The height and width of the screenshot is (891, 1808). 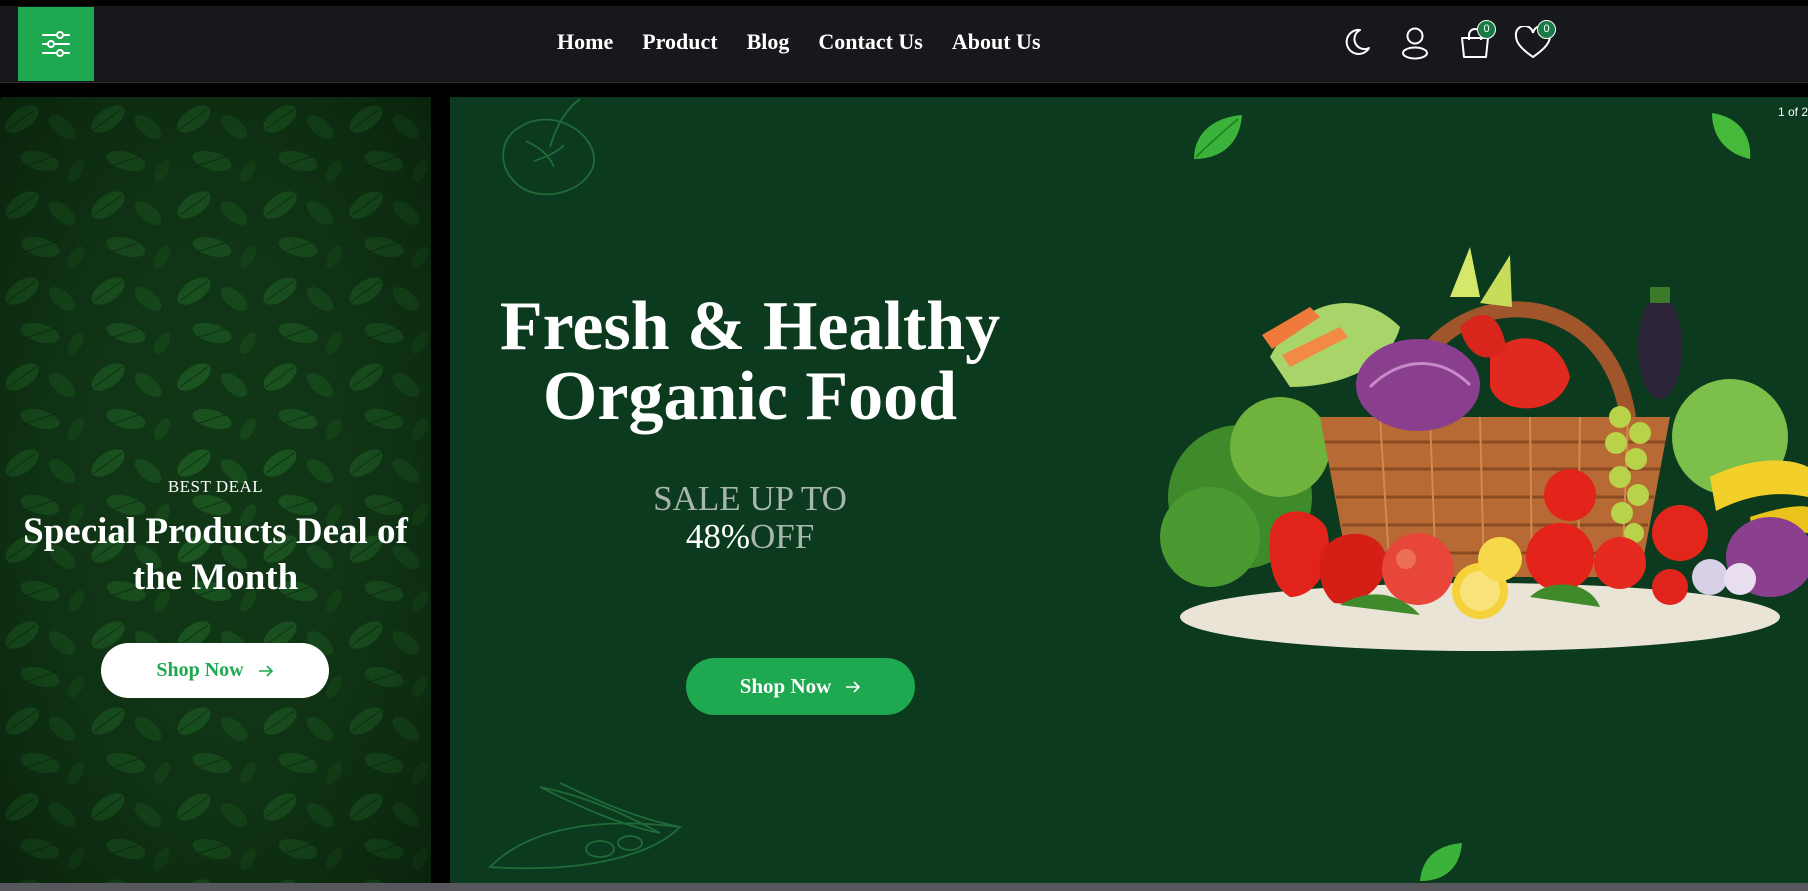 I want to click on peapod-outline-decoration, so click(x=584, y=826).